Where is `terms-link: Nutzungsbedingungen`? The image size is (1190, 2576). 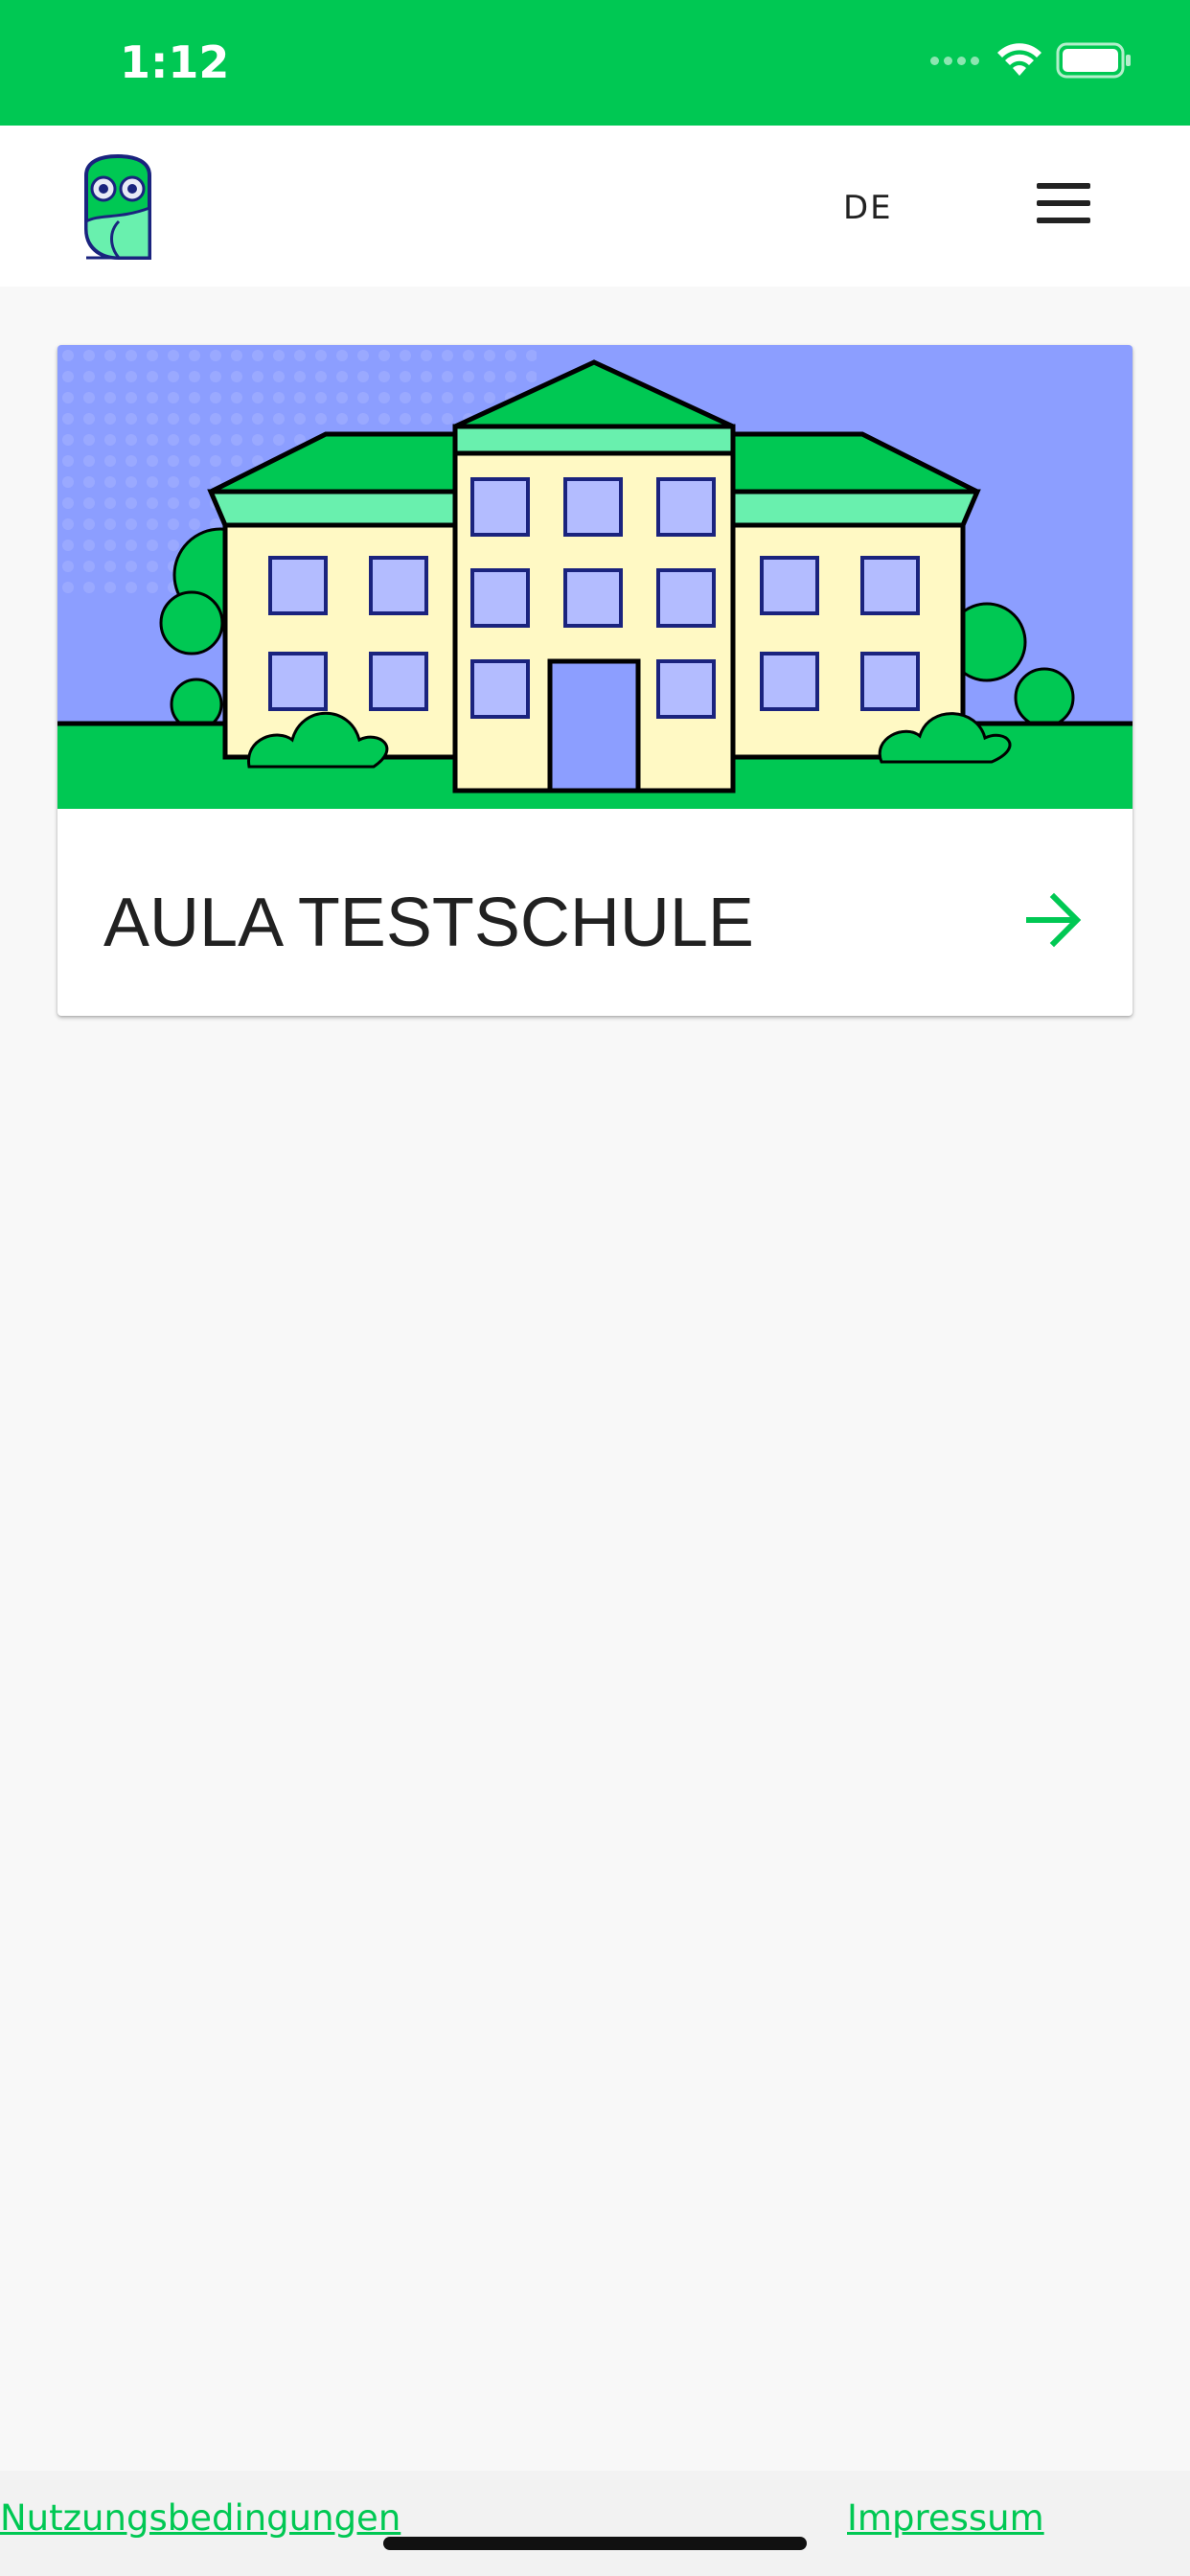 terms-link: Nutzungsbedingungen is located at coordinates (200, 2518).